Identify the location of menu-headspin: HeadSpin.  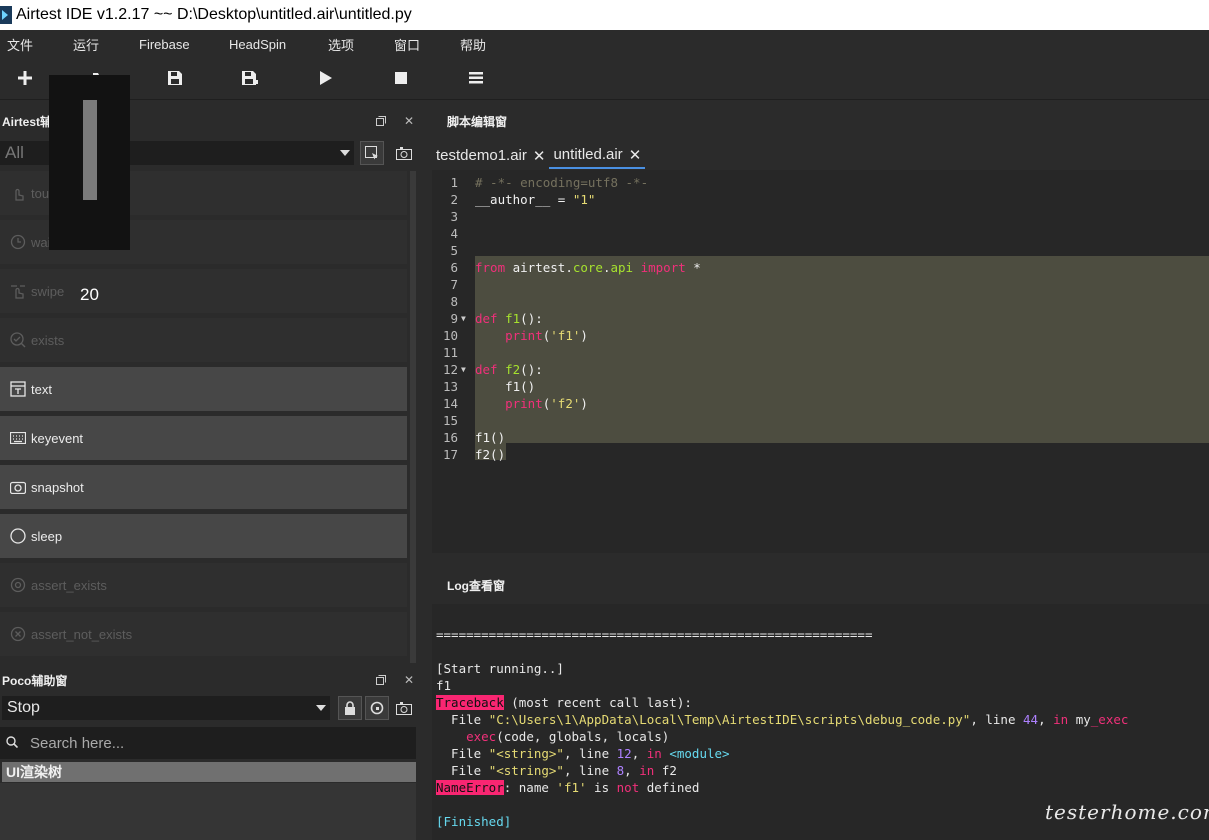
(257, 44).